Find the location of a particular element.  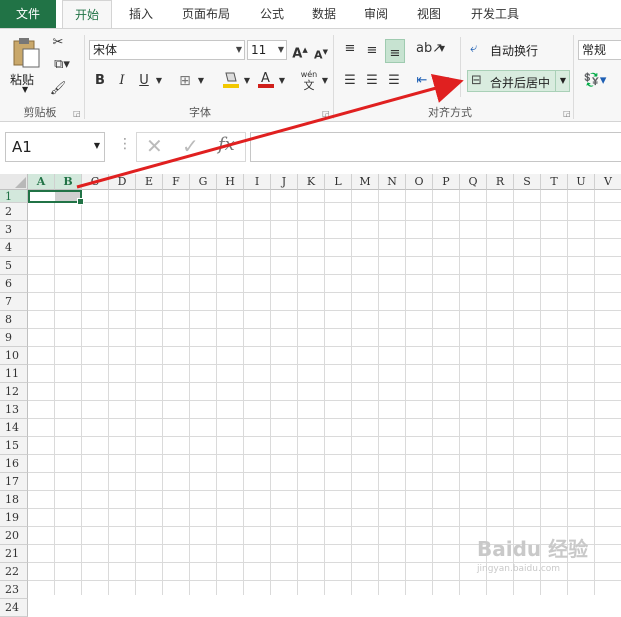

column-header-F: F is located at coordinates (176, 182).